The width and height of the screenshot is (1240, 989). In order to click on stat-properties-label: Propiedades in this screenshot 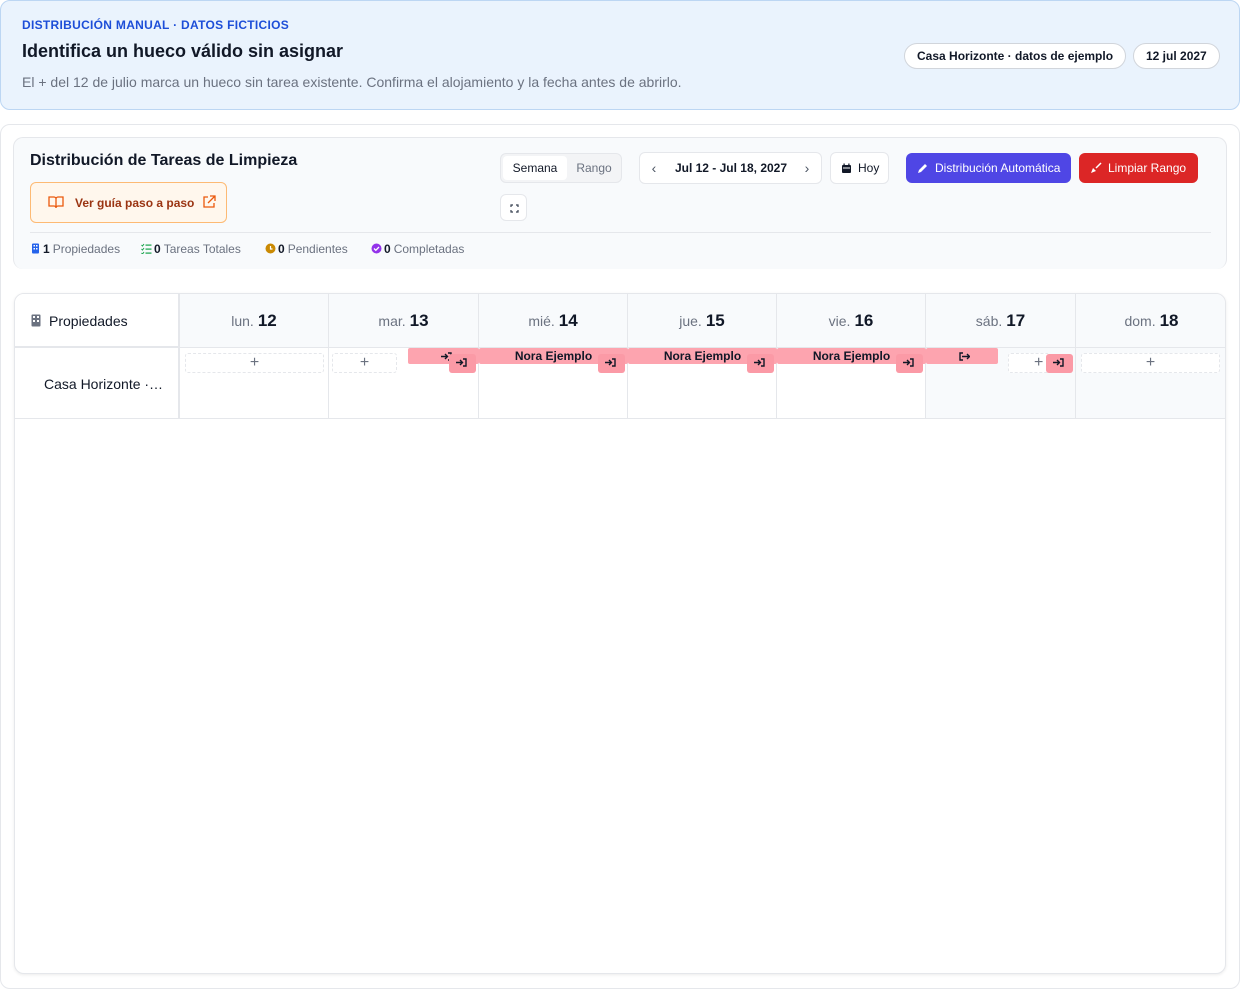, I will do `click(86, 249)`.